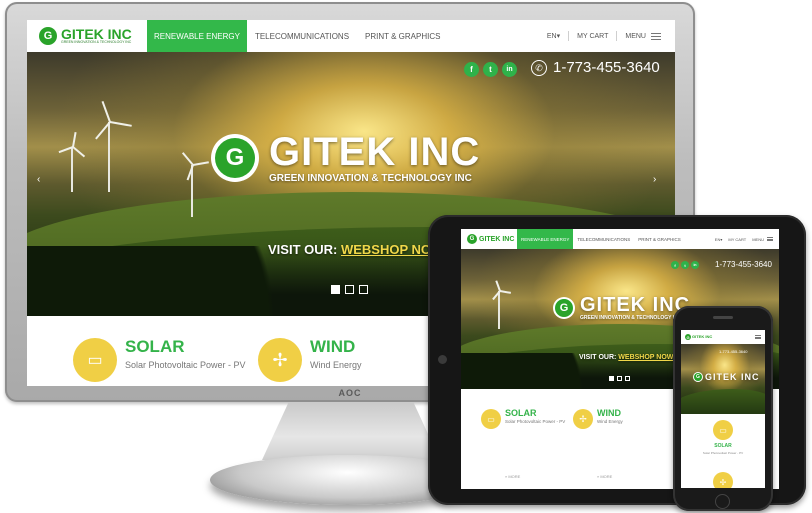  What do you see at coordinates (350, 393) in the screenshot?
I see `monitor-brand-logo: AOC` at bounding box center [350, 393].